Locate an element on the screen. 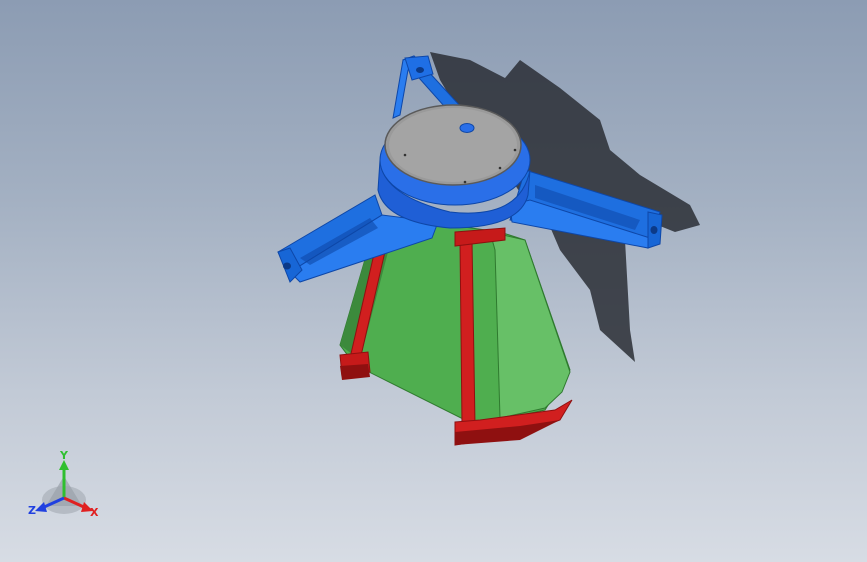 The width and height of the screenshot is (867, 562). triad-x-label: X is located at coordinates (94, 512).